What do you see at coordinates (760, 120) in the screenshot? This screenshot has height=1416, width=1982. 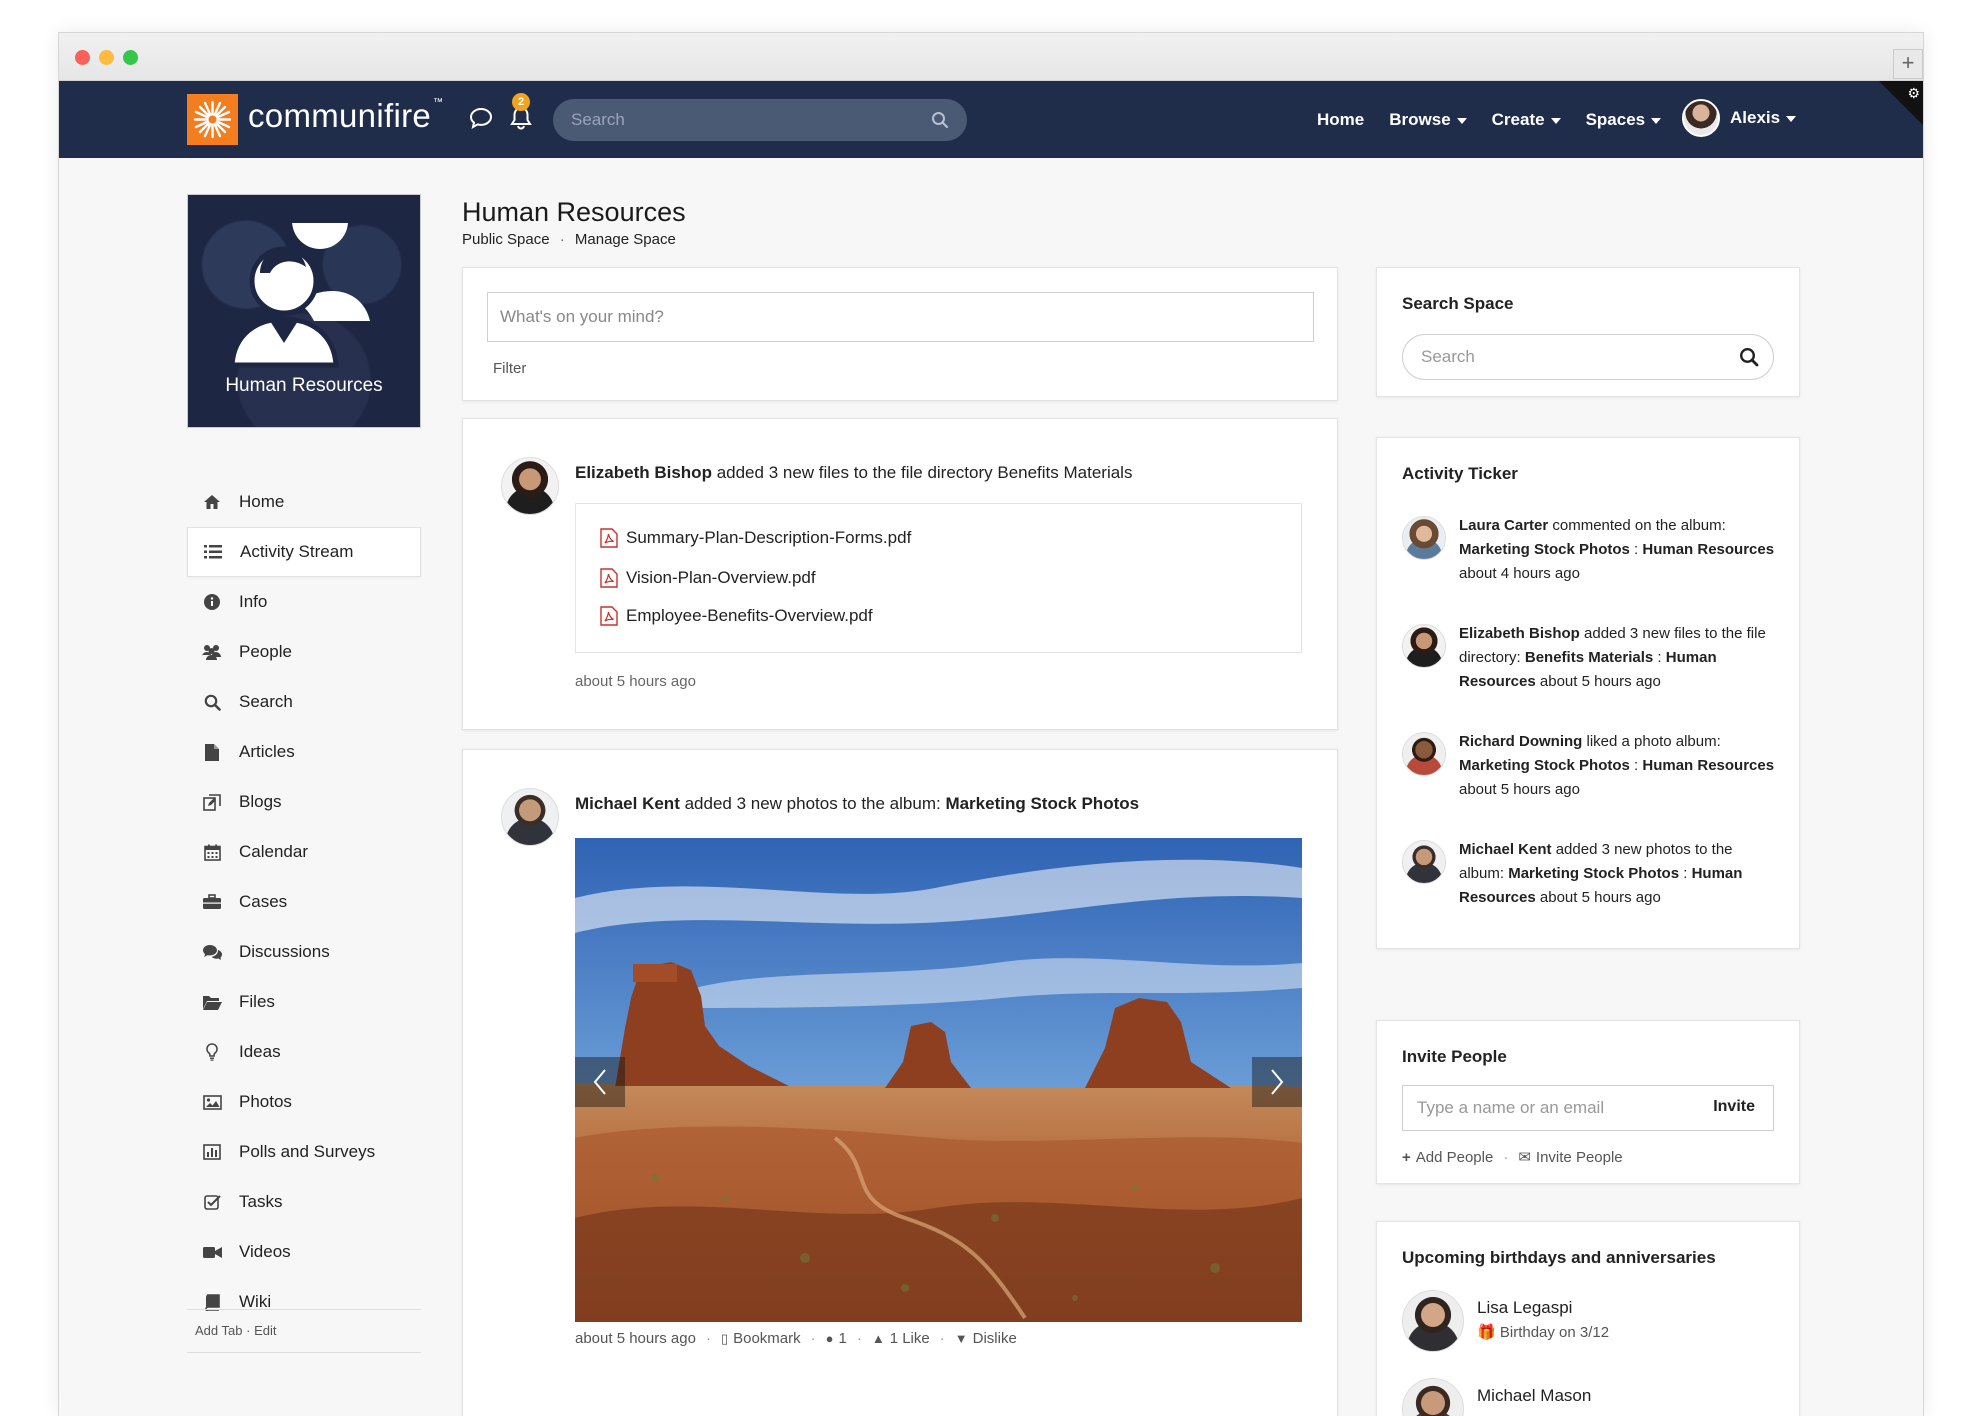 I see `global-search-input` at bounding box center [760, 120].